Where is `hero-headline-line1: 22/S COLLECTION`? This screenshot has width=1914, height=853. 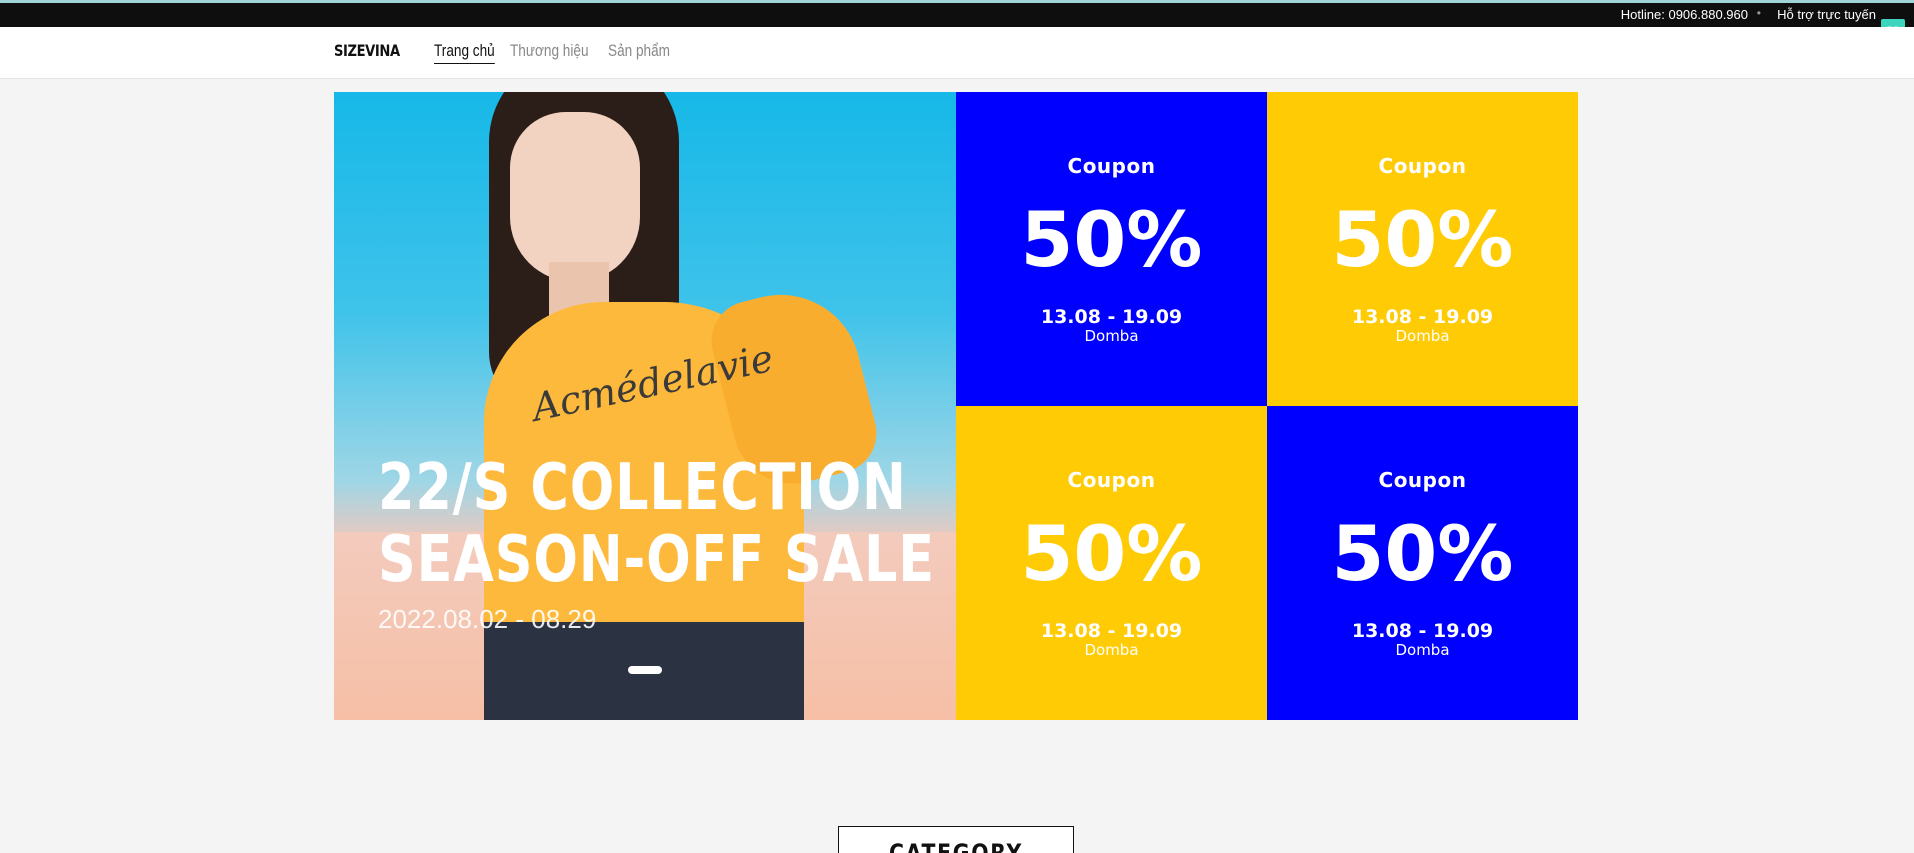 hero-headline-line1: 22/S COLLECTION is located at coordinates (642, 488).